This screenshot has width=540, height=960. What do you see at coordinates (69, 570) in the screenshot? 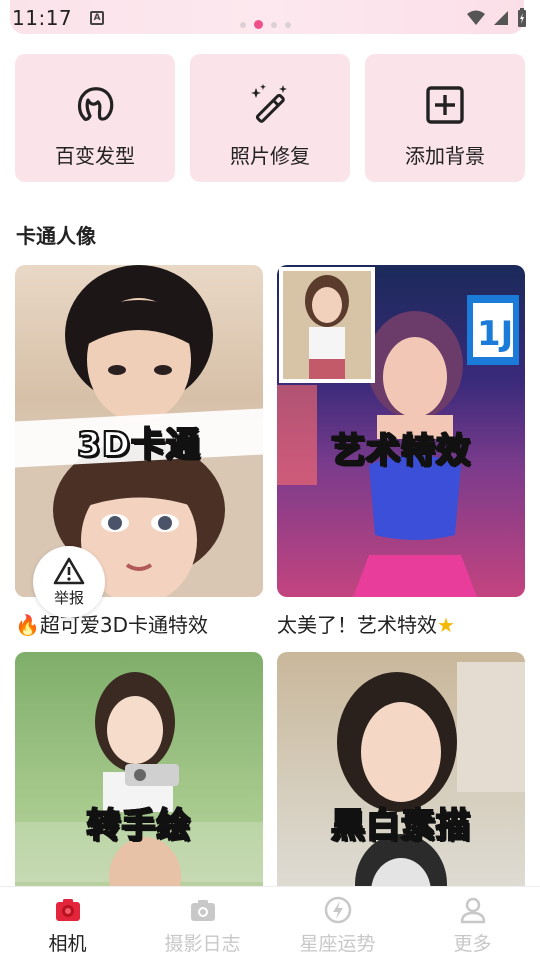
I see `warning-icon` at bounding box center [69, 570].